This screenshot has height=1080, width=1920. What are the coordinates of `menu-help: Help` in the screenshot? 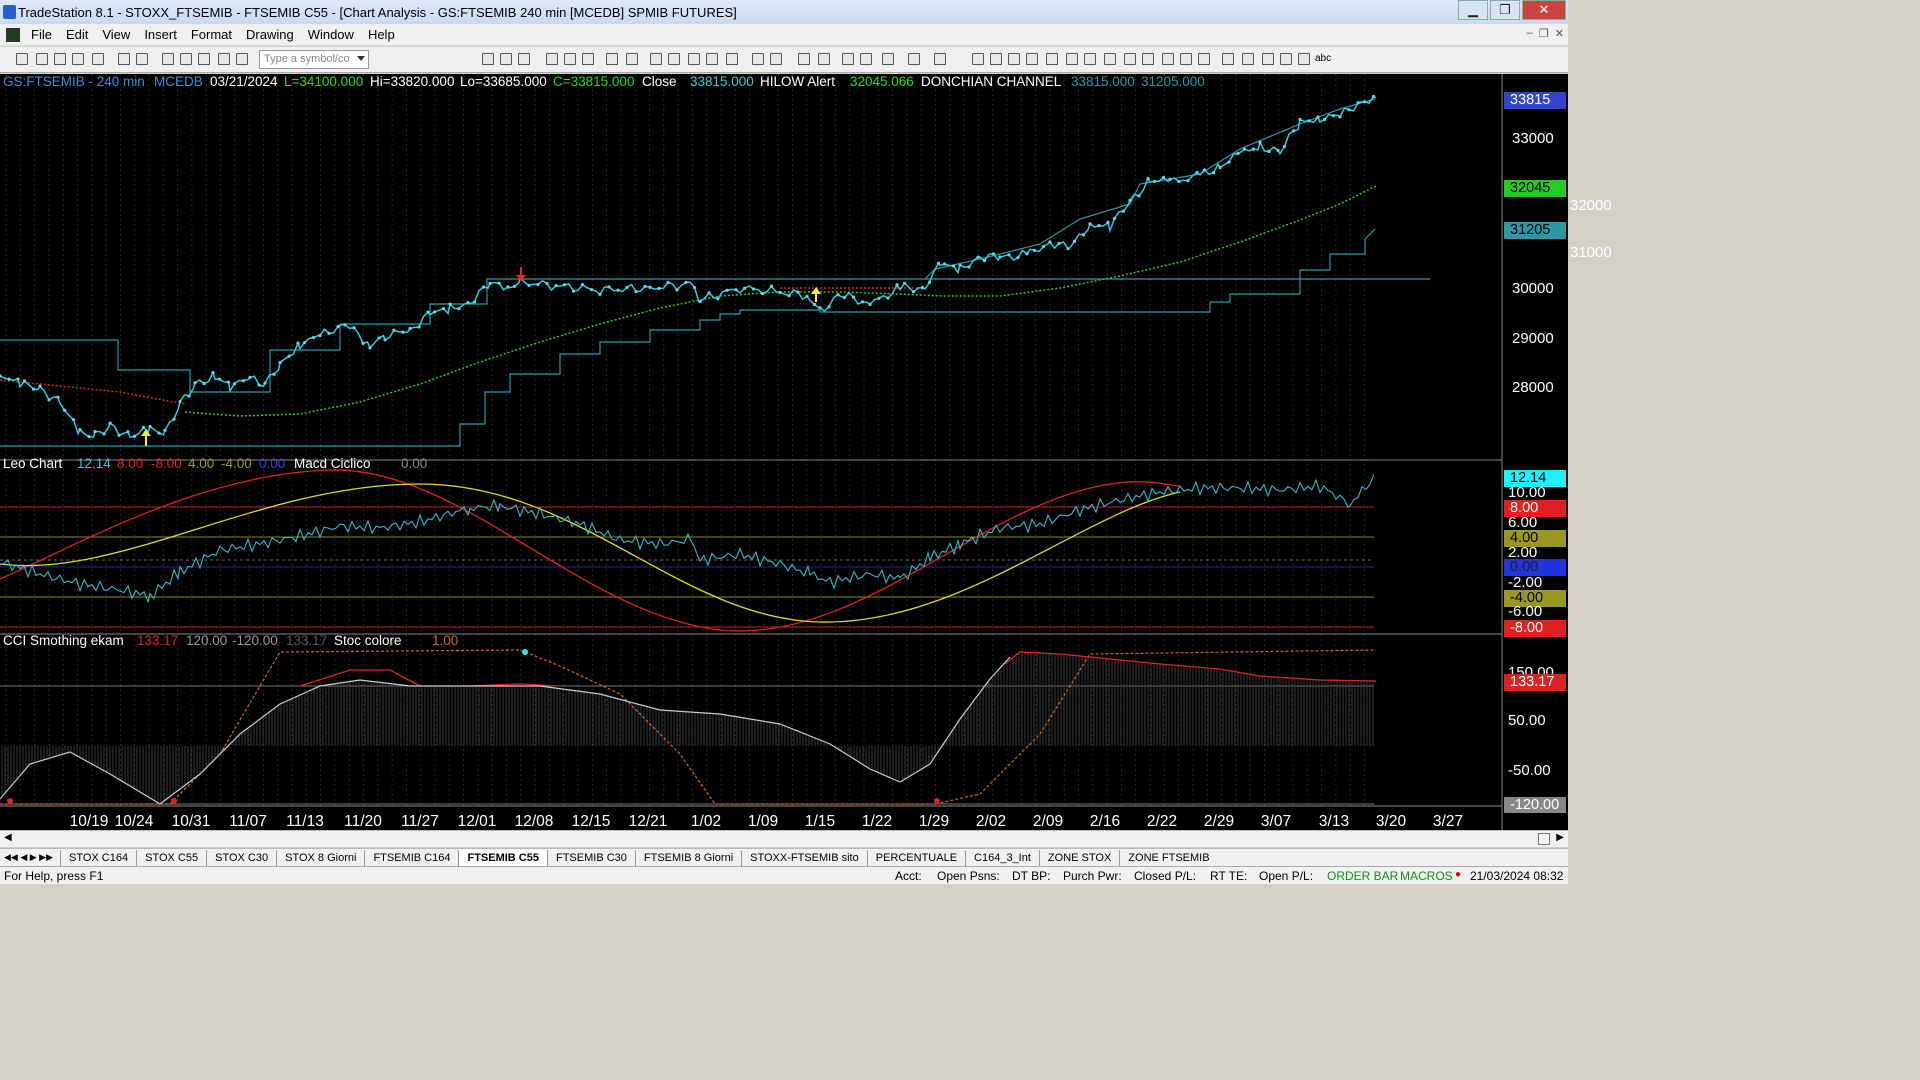 It's located at (381, 34).